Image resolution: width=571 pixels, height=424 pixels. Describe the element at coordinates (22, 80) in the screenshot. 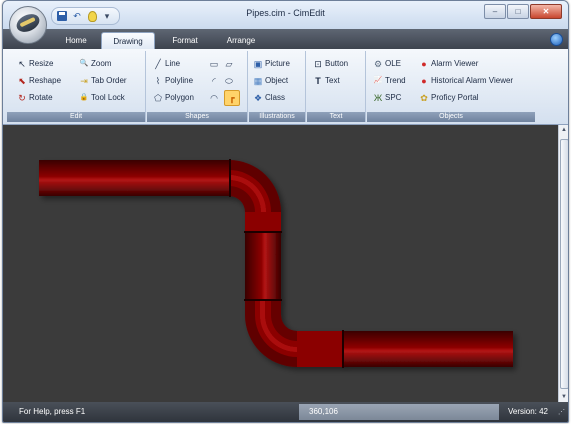

I see `reshape-icon: ⬉` at that location.